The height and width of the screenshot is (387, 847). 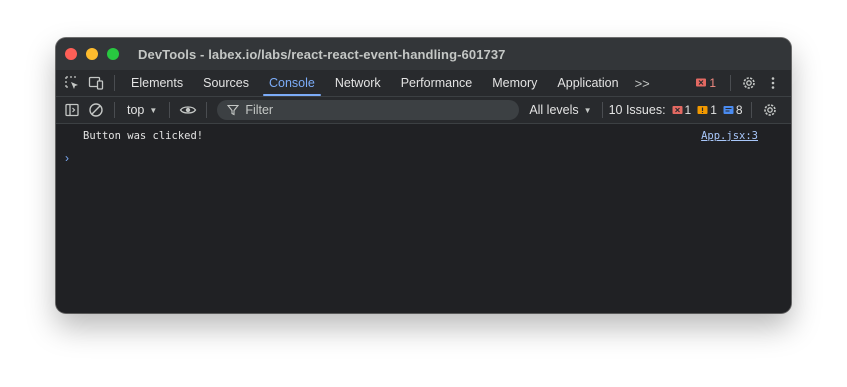 What do you see at coordinates (688, 110) in the screenshot?
I see `issues-errors-count: 1` at bounding box center [688, 110].